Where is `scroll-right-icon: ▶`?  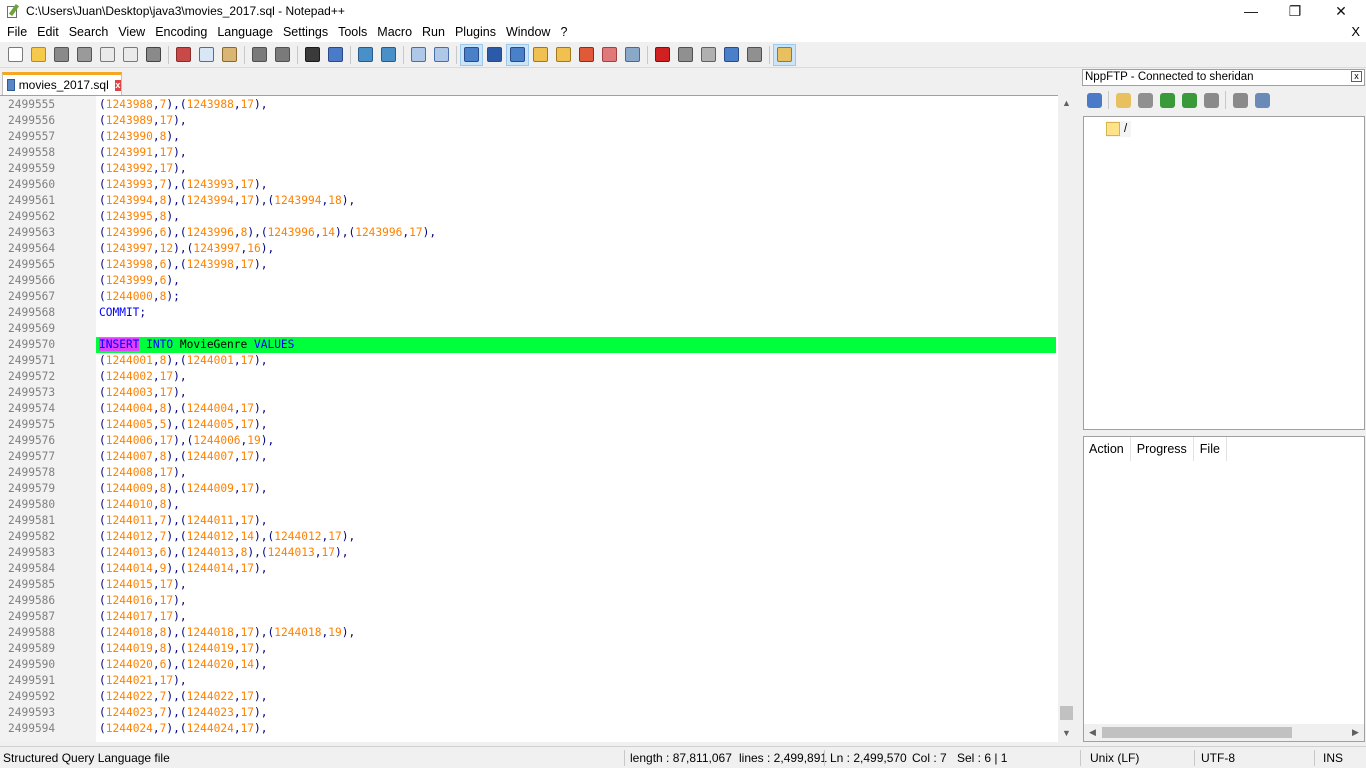 scroll-right-icon: ▶ is located at coordinates (1355, 732).